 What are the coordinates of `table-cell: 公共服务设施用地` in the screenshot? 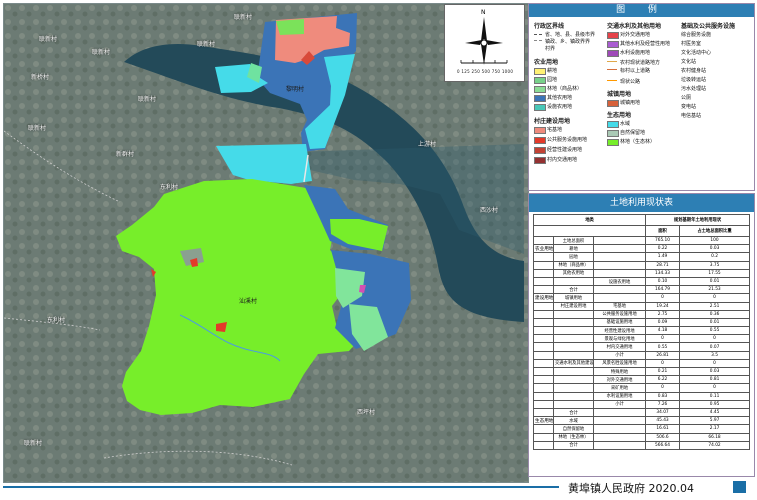 It's located at (619, 314).